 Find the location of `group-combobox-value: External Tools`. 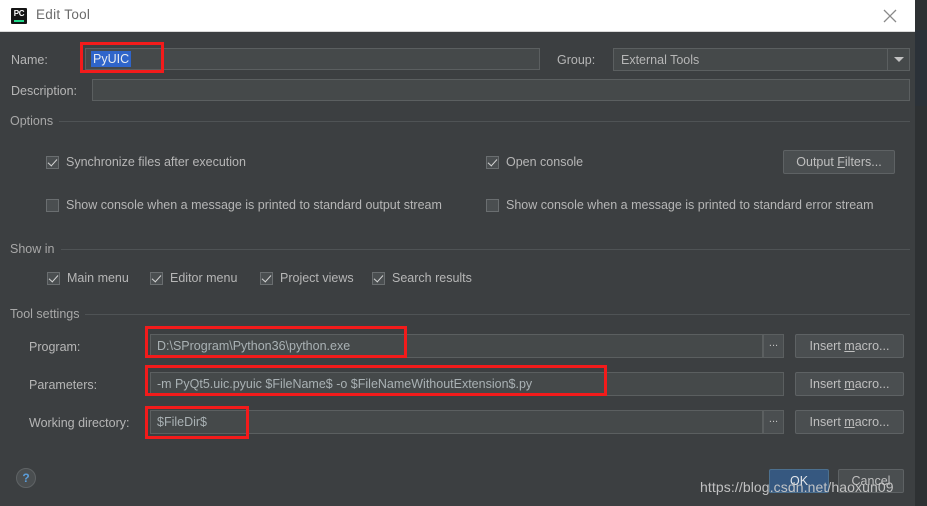

group-combobox-value: External Tools is located at coordinates (660, 59).